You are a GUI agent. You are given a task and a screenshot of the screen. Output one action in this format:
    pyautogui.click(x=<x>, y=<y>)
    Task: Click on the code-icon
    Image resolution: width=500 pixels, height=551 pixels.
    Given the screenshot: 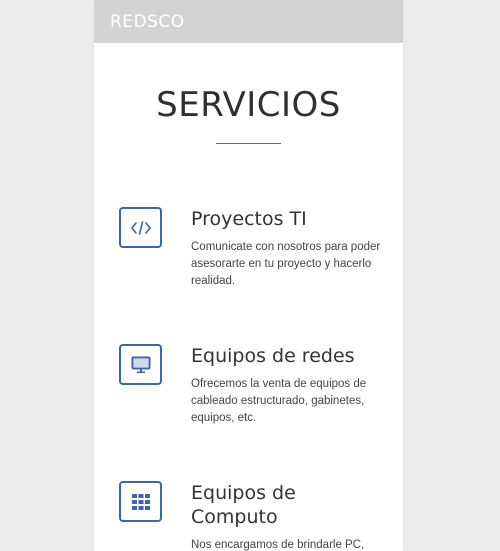 What is the action you would take?
    pyautogui.click(x=140, y=227)
    